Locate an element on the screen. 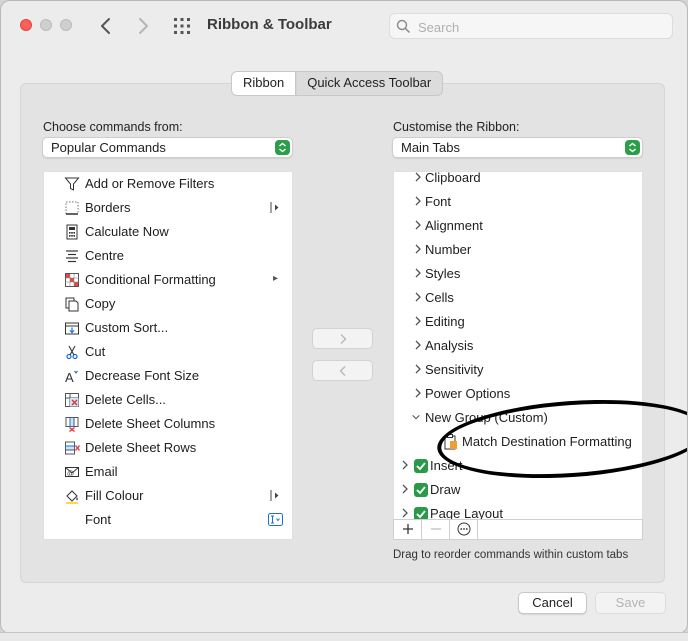 This screenshot has width=688, height=641. list-item: Copy is located at coordinates (168, 304).